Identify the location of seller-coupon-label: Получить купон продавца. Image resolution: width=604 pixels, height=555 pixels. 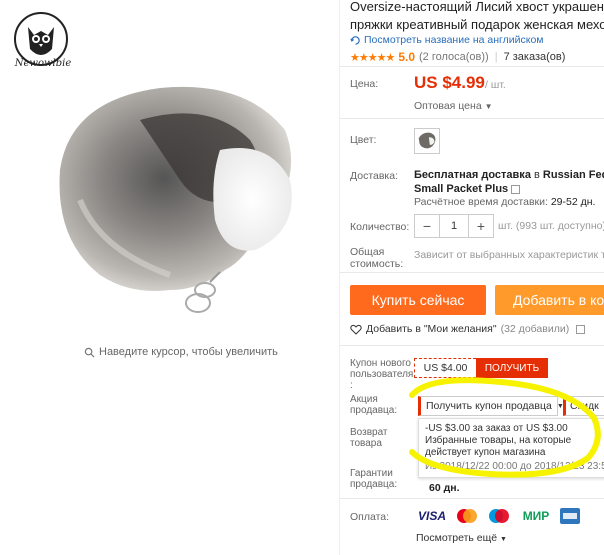
(489, 406).